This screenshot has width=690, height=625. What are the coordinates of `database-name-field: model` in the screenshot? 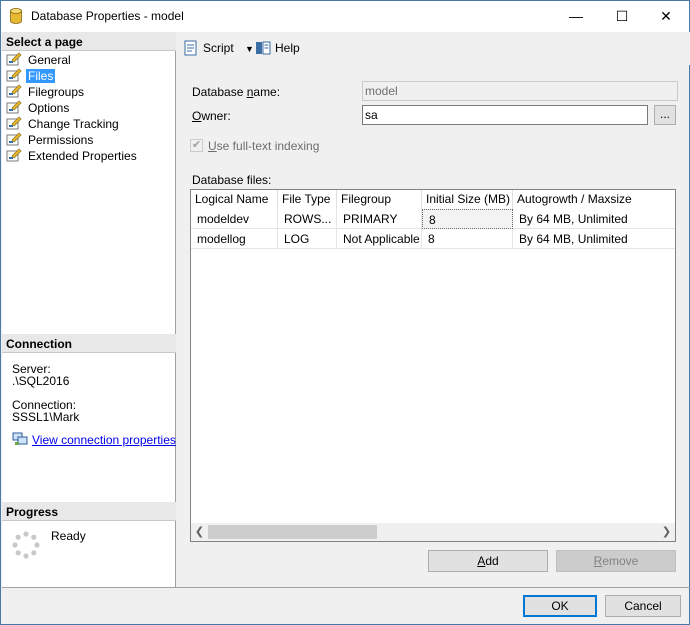 It's located at (520, 91).